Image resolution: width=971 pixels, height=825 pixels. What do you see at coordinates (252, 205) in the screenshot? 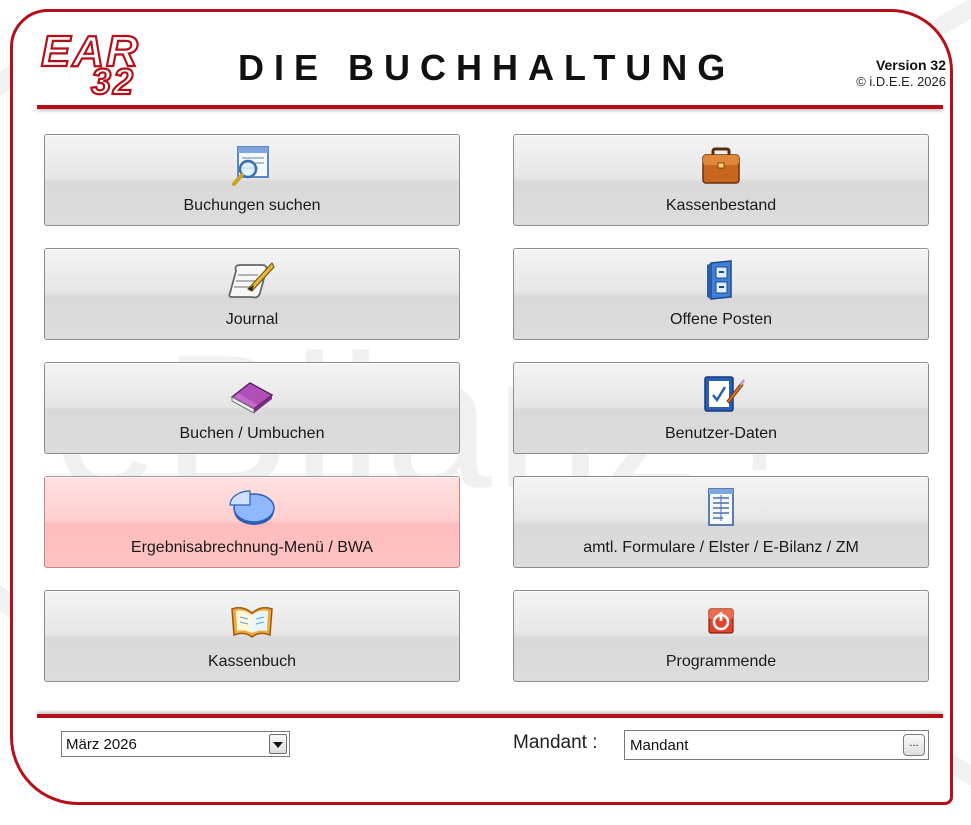
I see `buchungen-suchen-label: Buchungen suchen` at bounding box center [252, 205].